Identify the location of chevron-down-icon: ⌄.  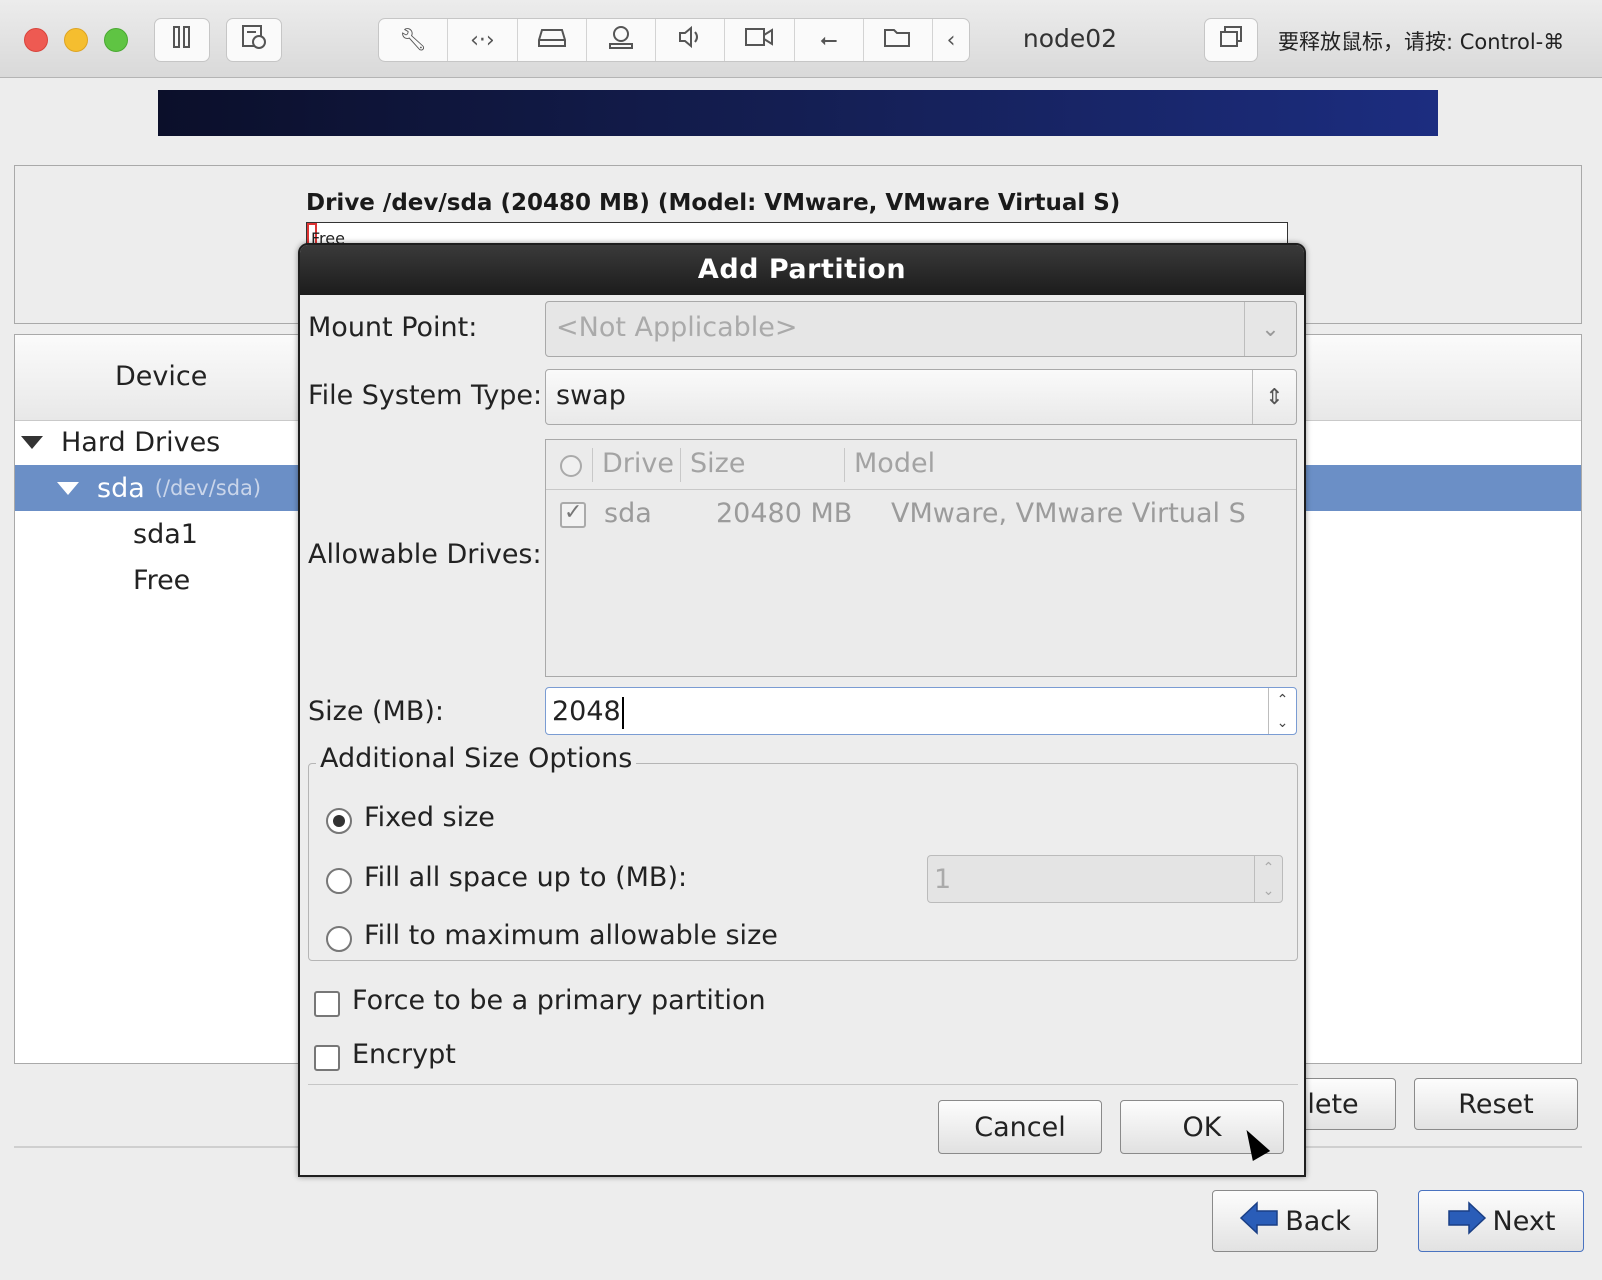
(1270, 329).